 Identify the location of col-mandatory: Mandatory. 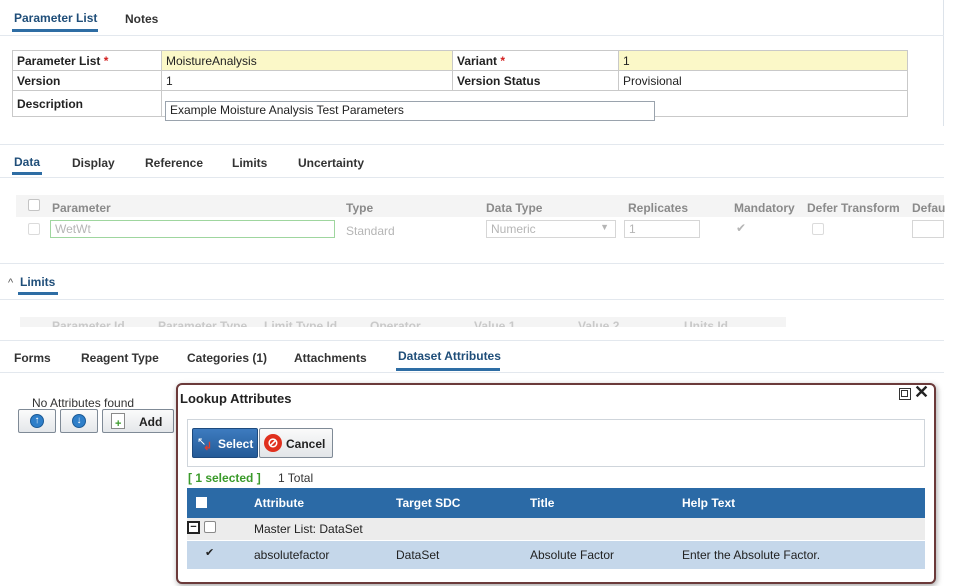
(764, 208).